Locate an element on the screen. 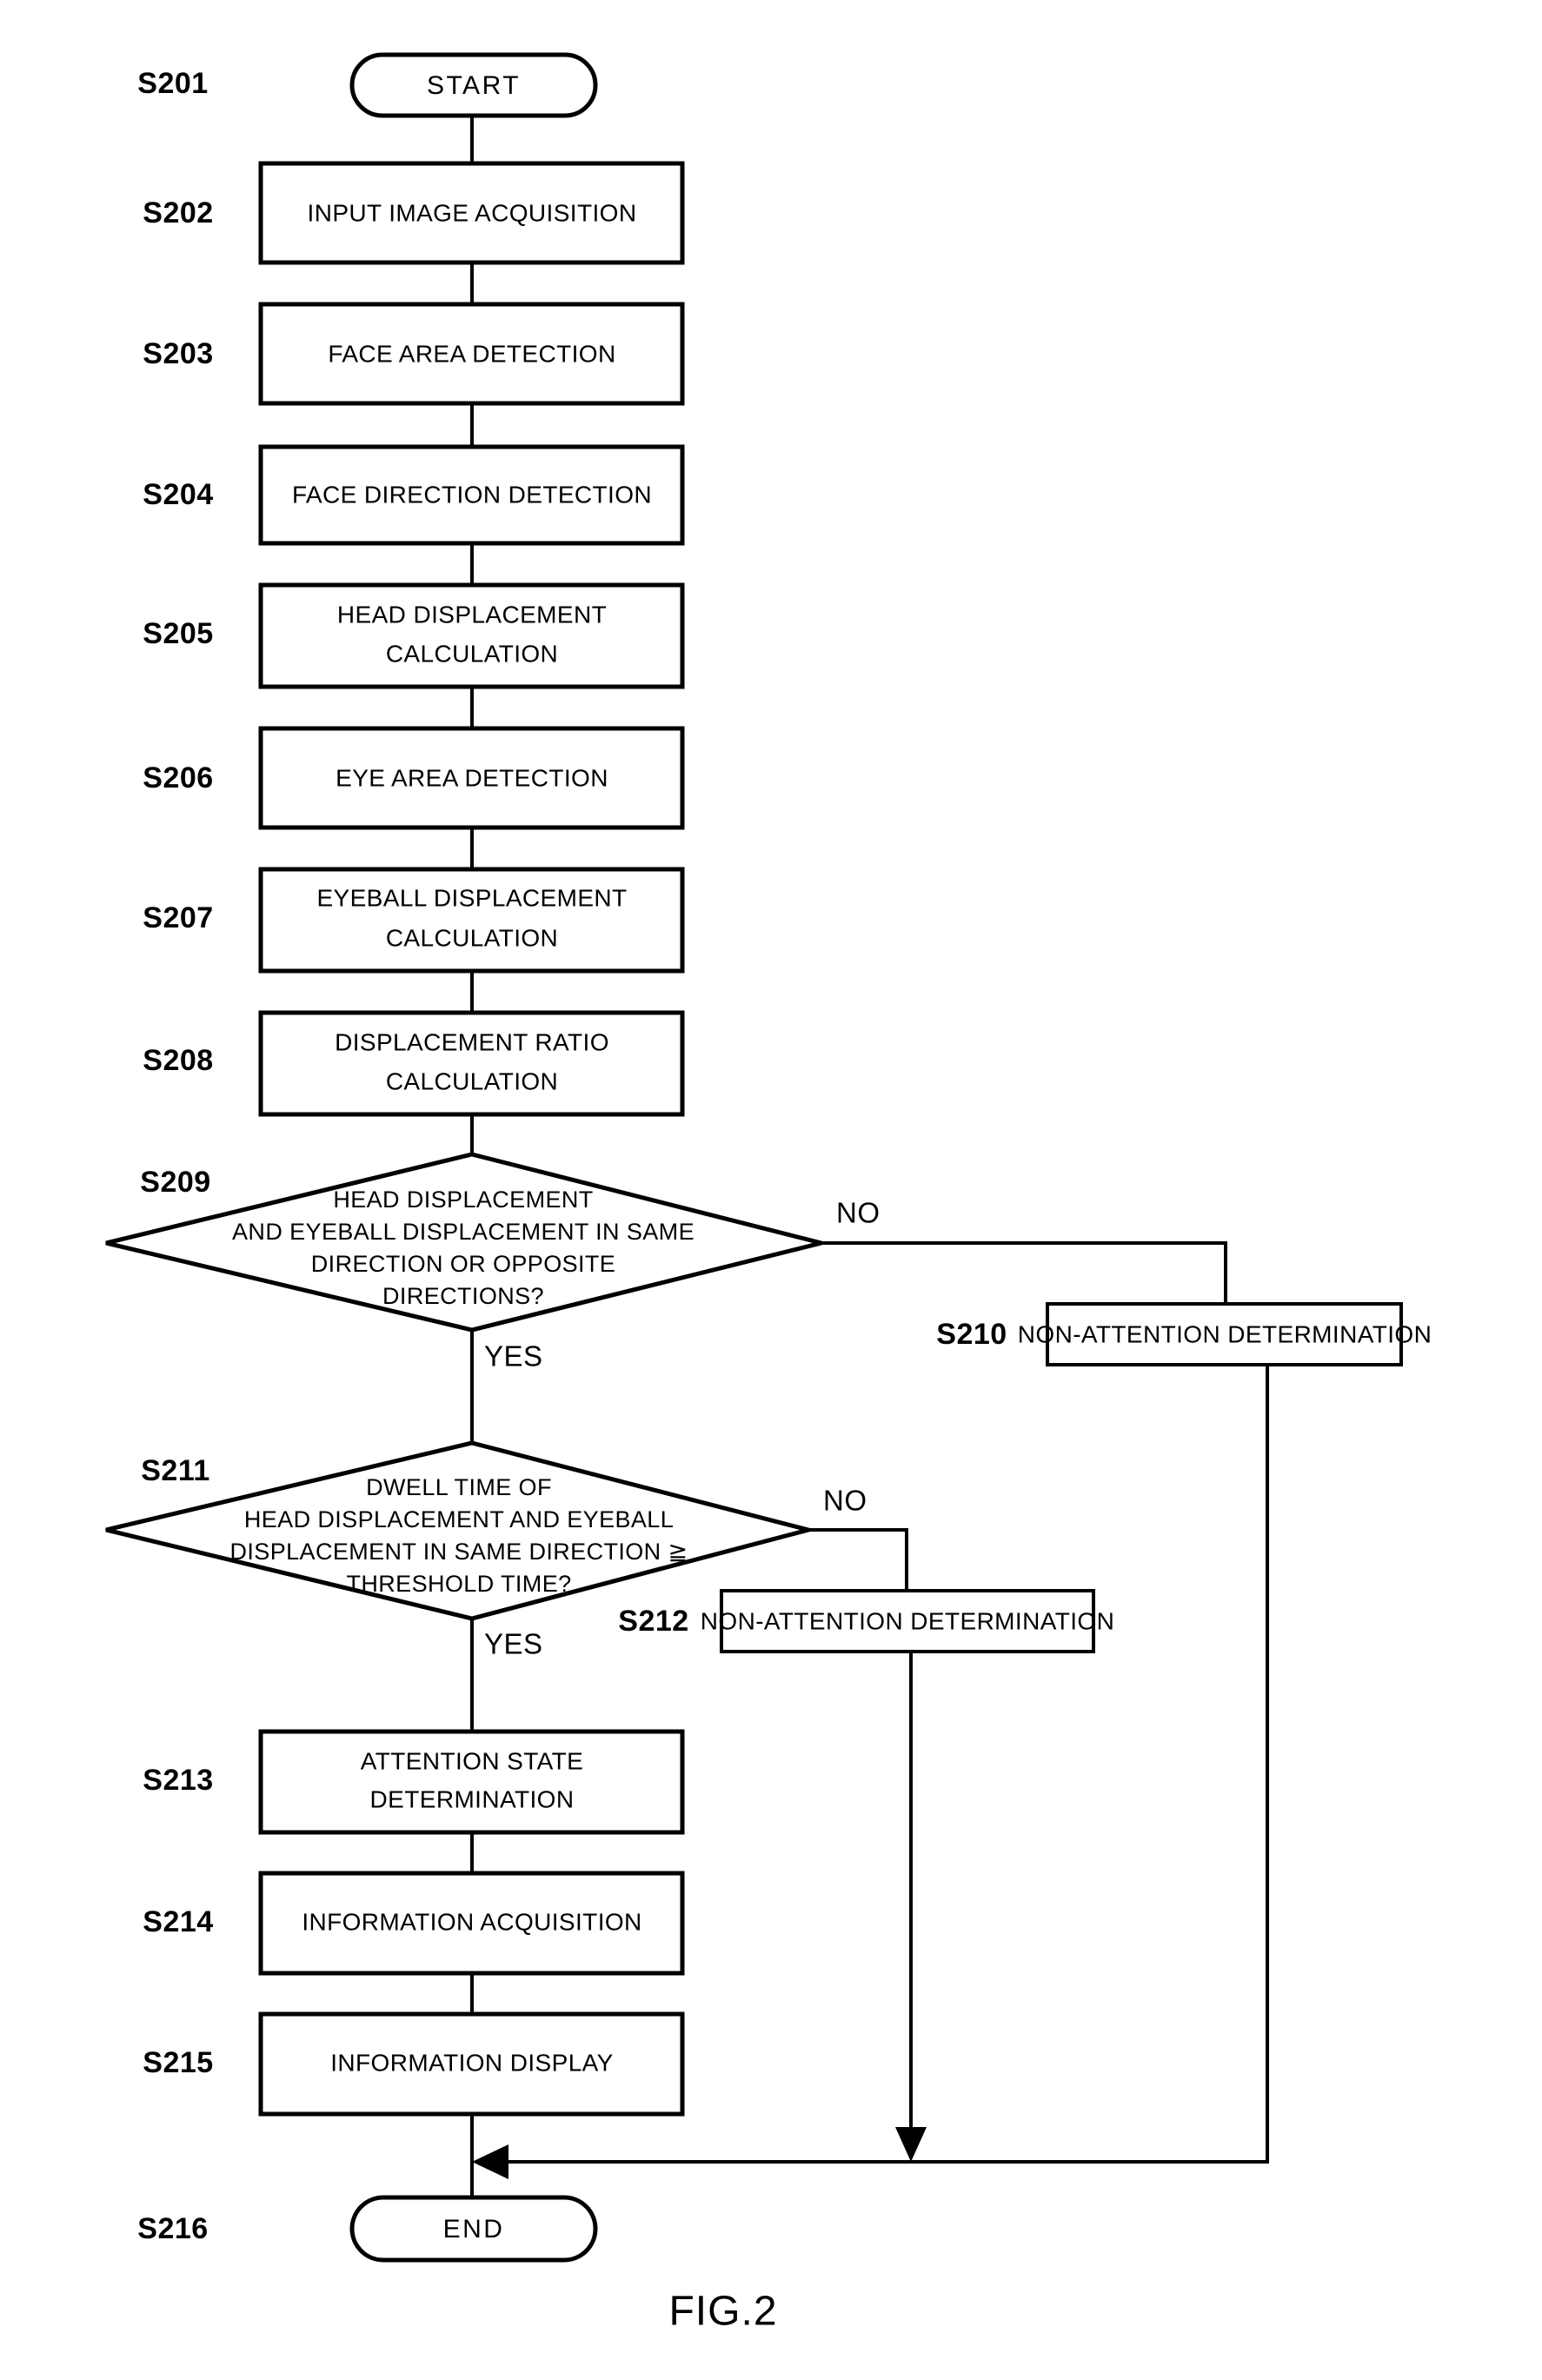 Image resolution: width=1542 pixels, height=2380 pixels. terminator-end-label: END is located at coordinates (474, 2229).